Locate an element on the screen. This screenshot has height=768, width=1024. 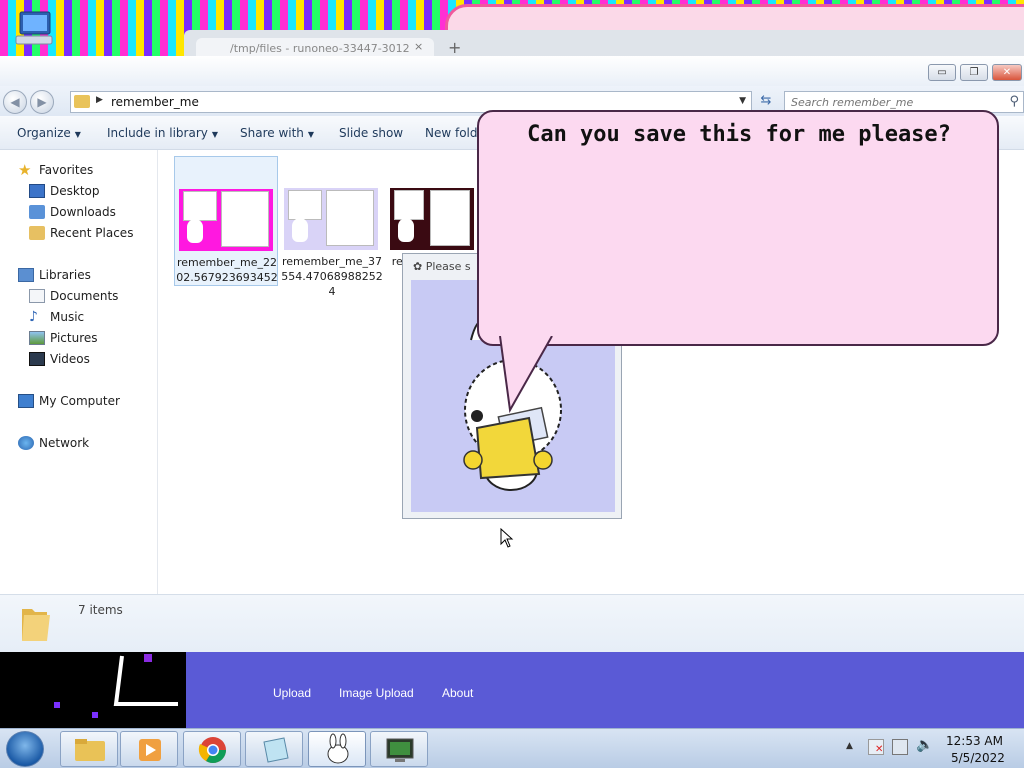
taskbar-notepad is located at coordinates (274, 749).